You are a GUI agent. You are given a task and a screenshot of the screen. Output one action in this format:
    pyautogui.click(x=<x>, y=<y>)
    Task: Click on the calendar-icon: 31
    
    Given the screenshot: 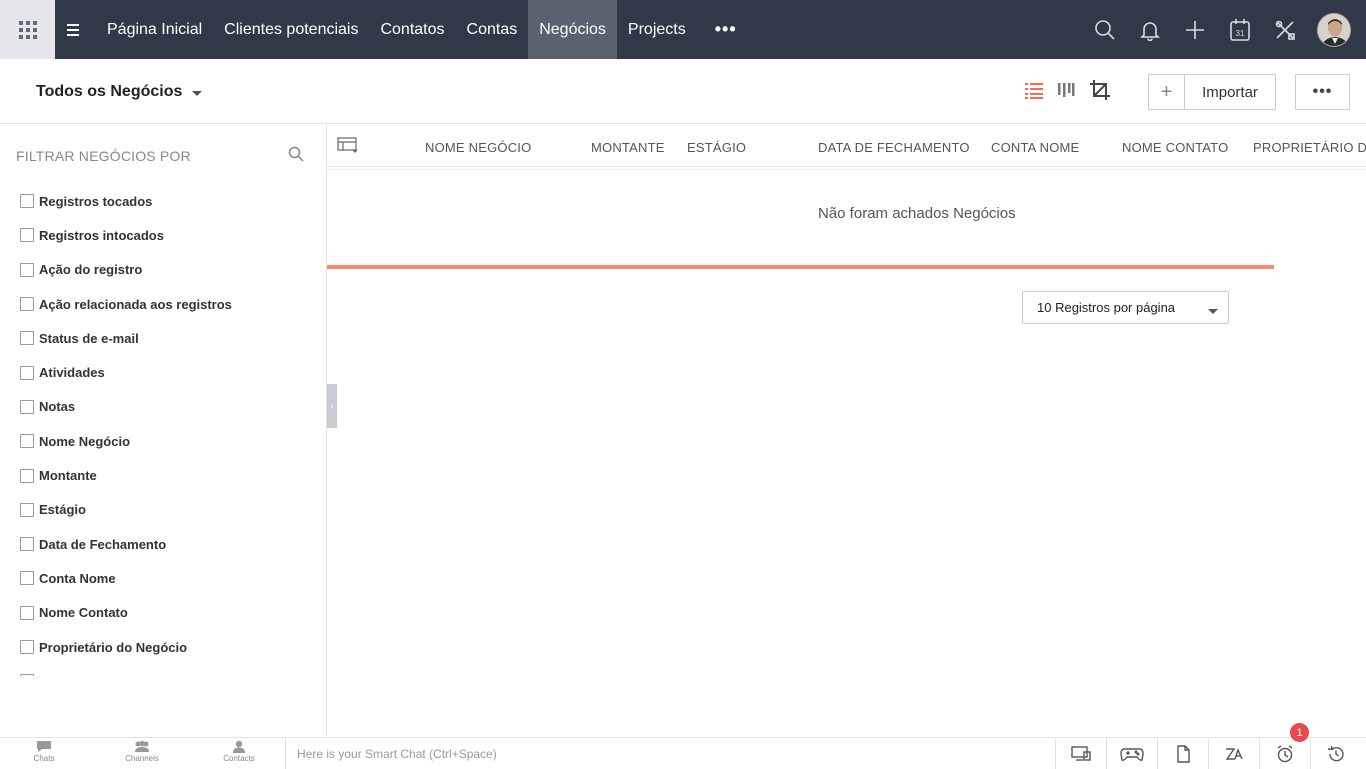 What is the action you would take?
    pyautogui.click(x=1239, y=29)
    